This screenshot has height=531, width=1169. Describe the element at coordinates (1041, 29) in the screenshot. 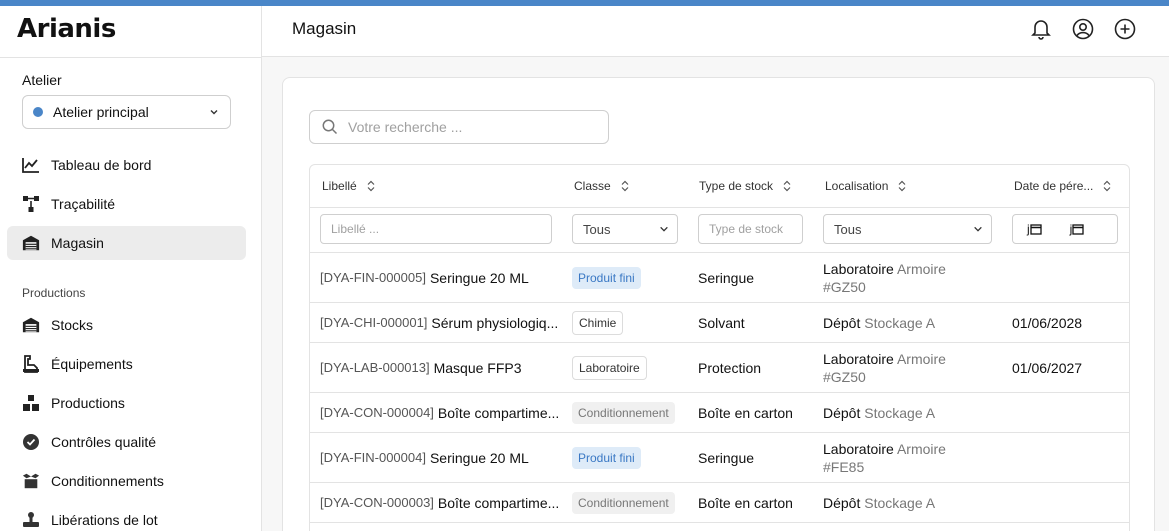

I see `bell-icon` at that location.